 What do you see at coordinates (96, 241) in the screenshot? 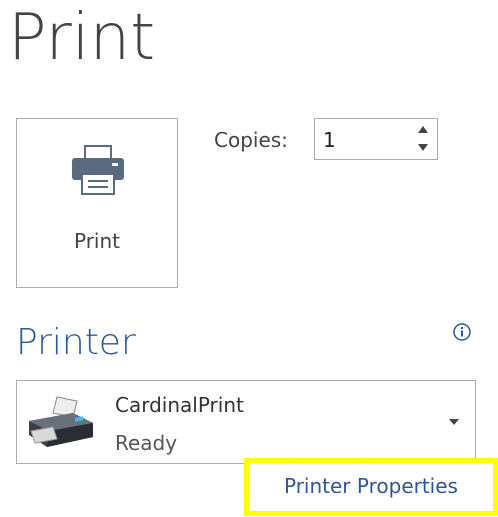
I see `print-button-label: Print` at bounding box center [96, 241].